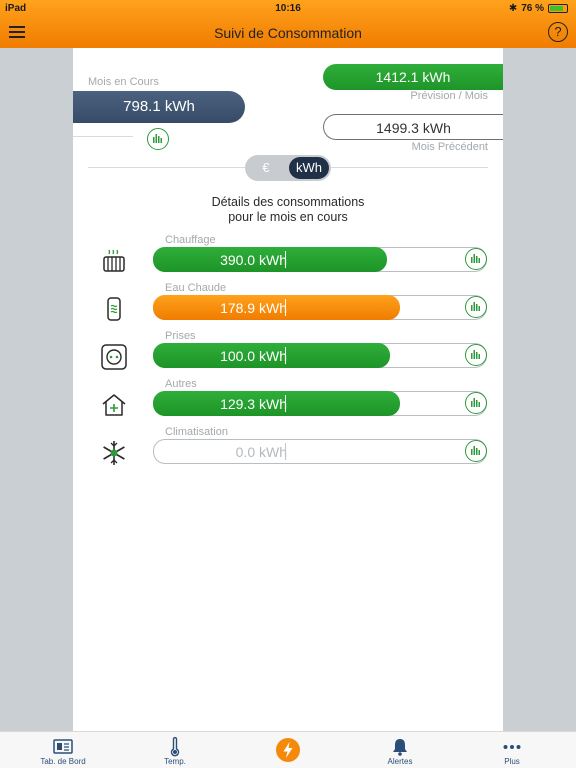 Image resolution: width=576 pixels, height=768 pixels. Describe the element at coordinates (114, 309) in the screenshot. I see `water-heater-icon` at that location.